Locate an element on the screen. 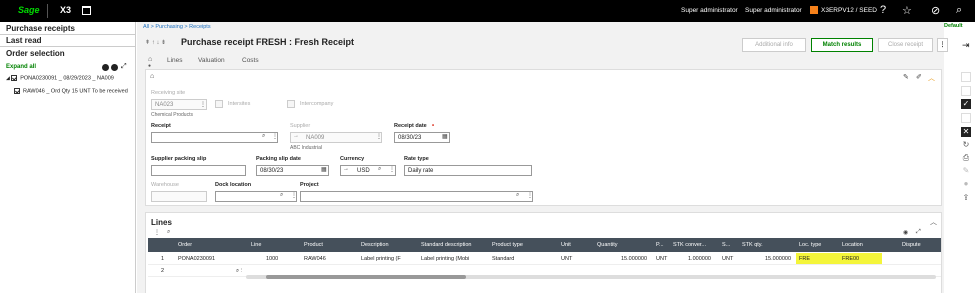 The image size is (975, 293). cell-quantity: 15.000000 is located at coordinates (634, 259).